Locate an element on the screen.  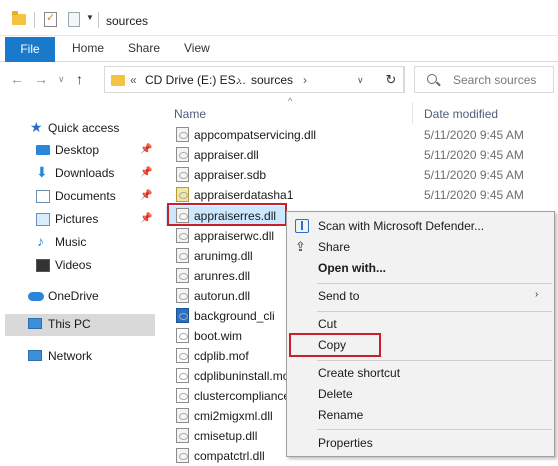
onedrive-cloud-icon is located at coordinates (36, 296).